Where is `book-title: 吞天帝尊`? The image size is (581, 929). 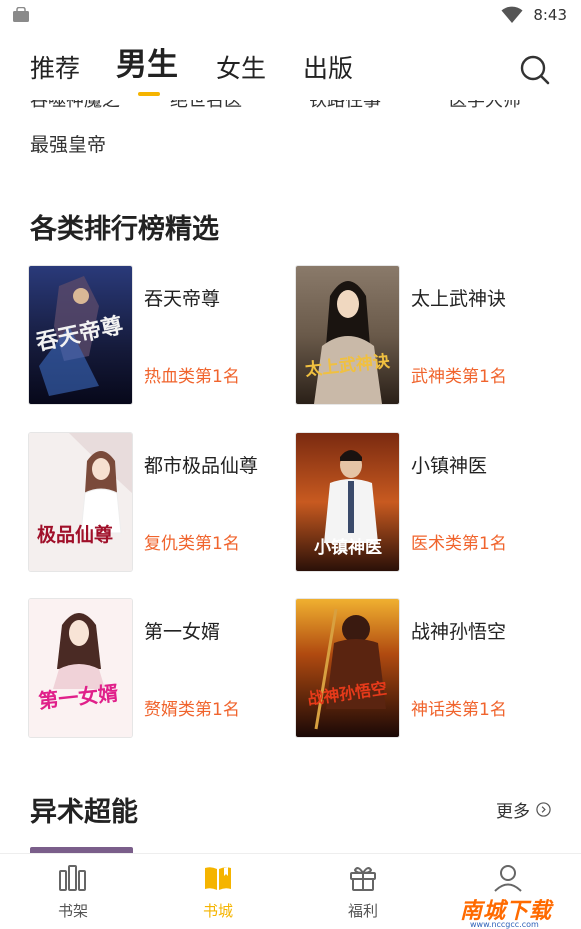
book-title: 吞天帝尊 is located at coordinates (182, 297).